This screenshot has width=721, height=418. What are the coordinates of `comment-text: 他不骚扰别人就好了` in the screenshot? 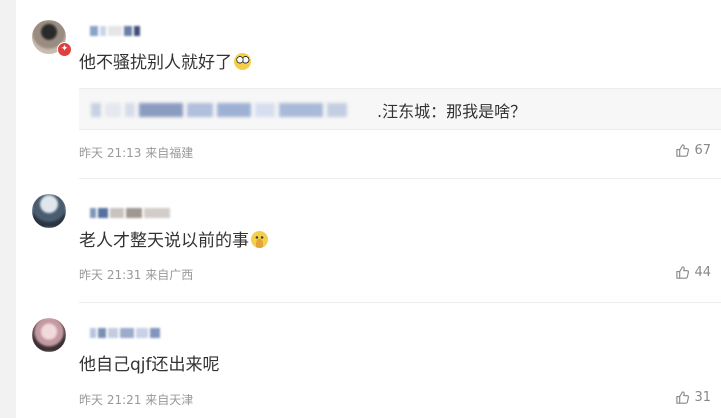 It's located at (165, 63).